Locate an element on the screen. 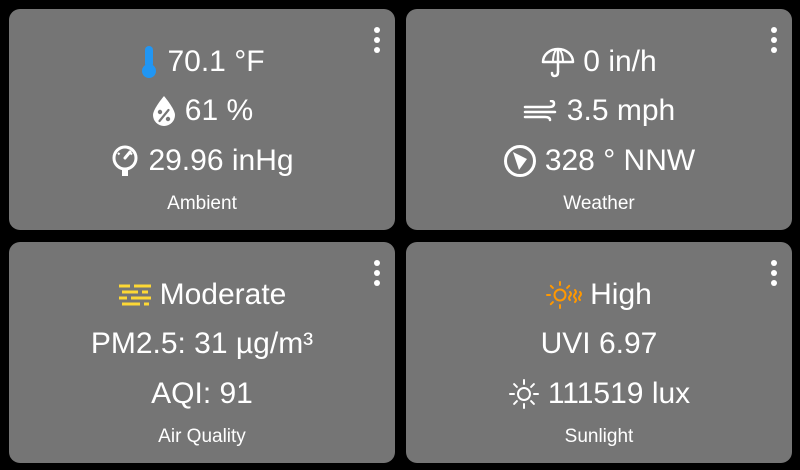 This screenshot has height=470, width=800. compass-icon is located at coordinates (520, 161).